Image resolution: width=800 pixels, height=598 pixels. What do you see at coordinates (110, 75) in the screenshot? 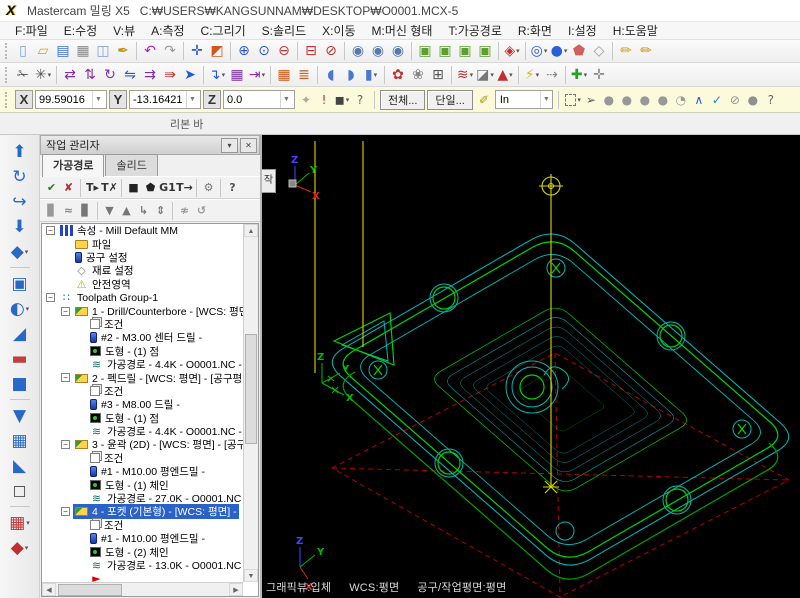
I see `xform-rotate-icon: ↻` at bounding box center [110, 75].